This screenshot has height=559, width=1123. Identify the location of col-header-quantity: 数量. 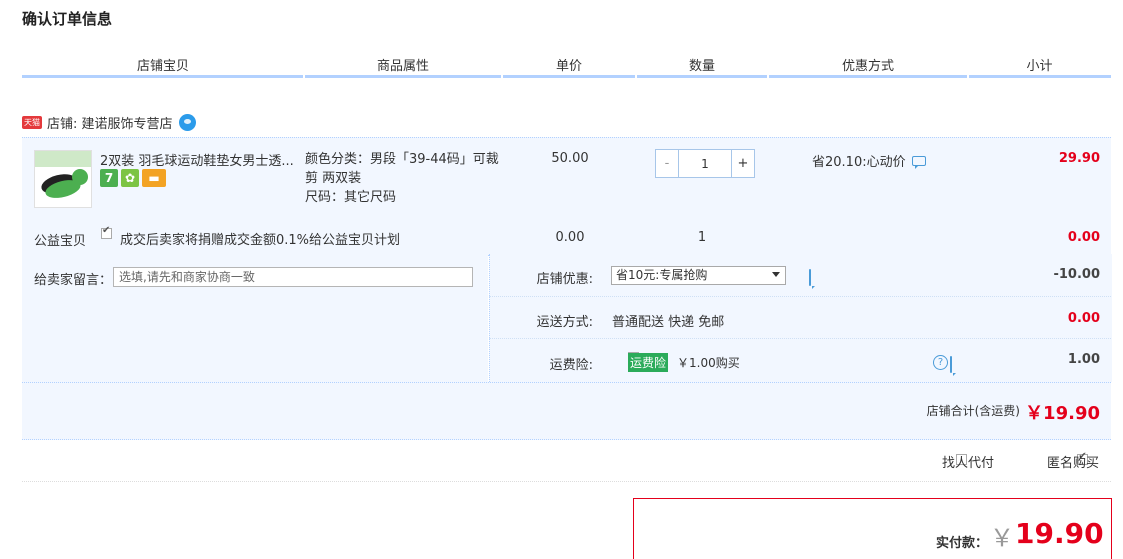
(701, 66).